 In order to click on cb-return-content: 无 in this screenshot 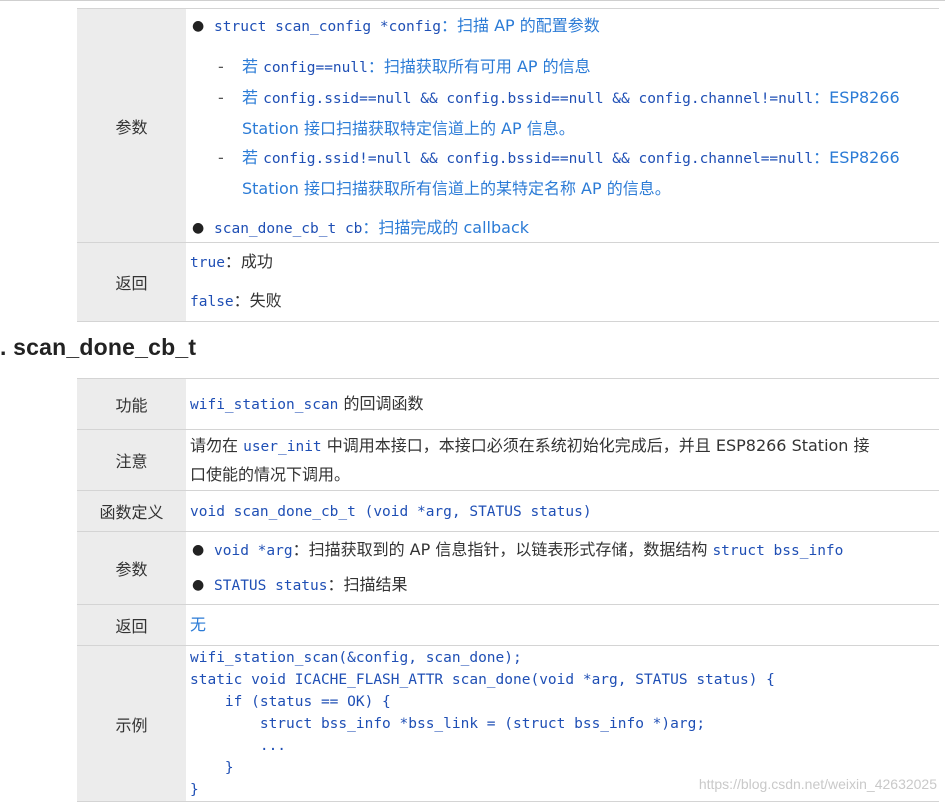, I will do `click(562, 625)`.